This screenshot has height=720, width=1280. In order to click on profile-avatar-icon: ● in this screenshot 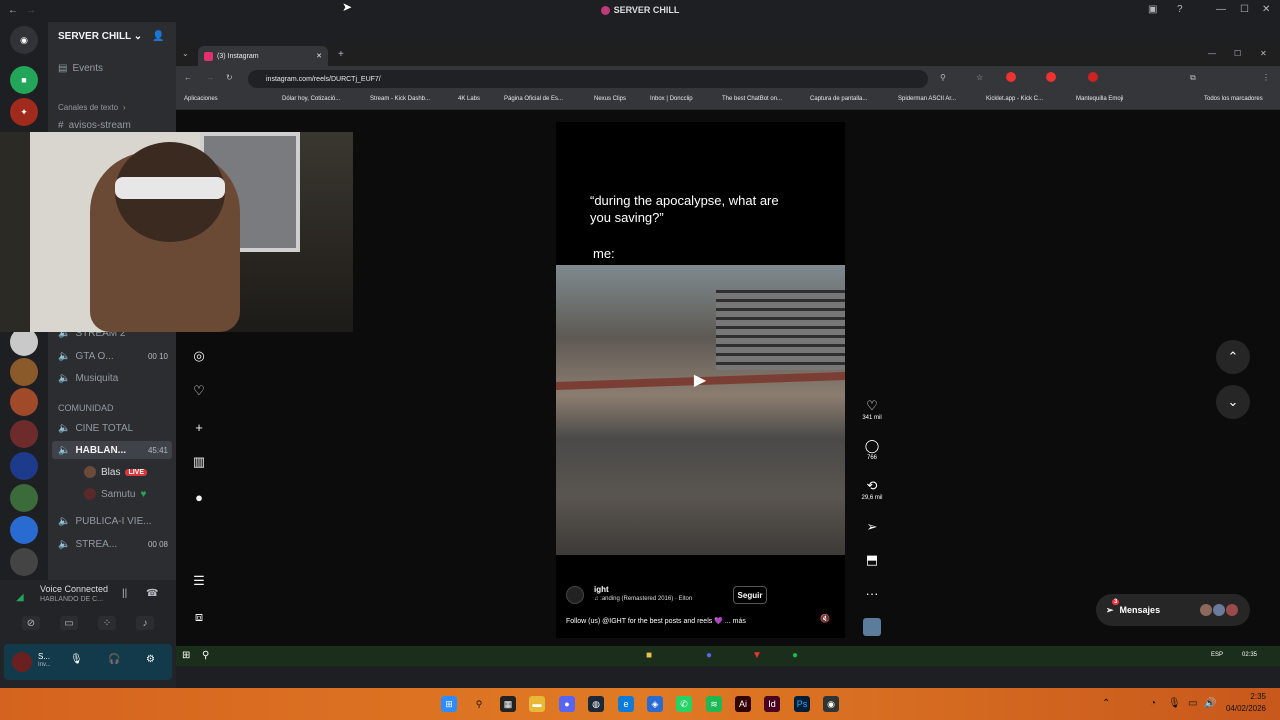, I will do `click(199, 497)`.